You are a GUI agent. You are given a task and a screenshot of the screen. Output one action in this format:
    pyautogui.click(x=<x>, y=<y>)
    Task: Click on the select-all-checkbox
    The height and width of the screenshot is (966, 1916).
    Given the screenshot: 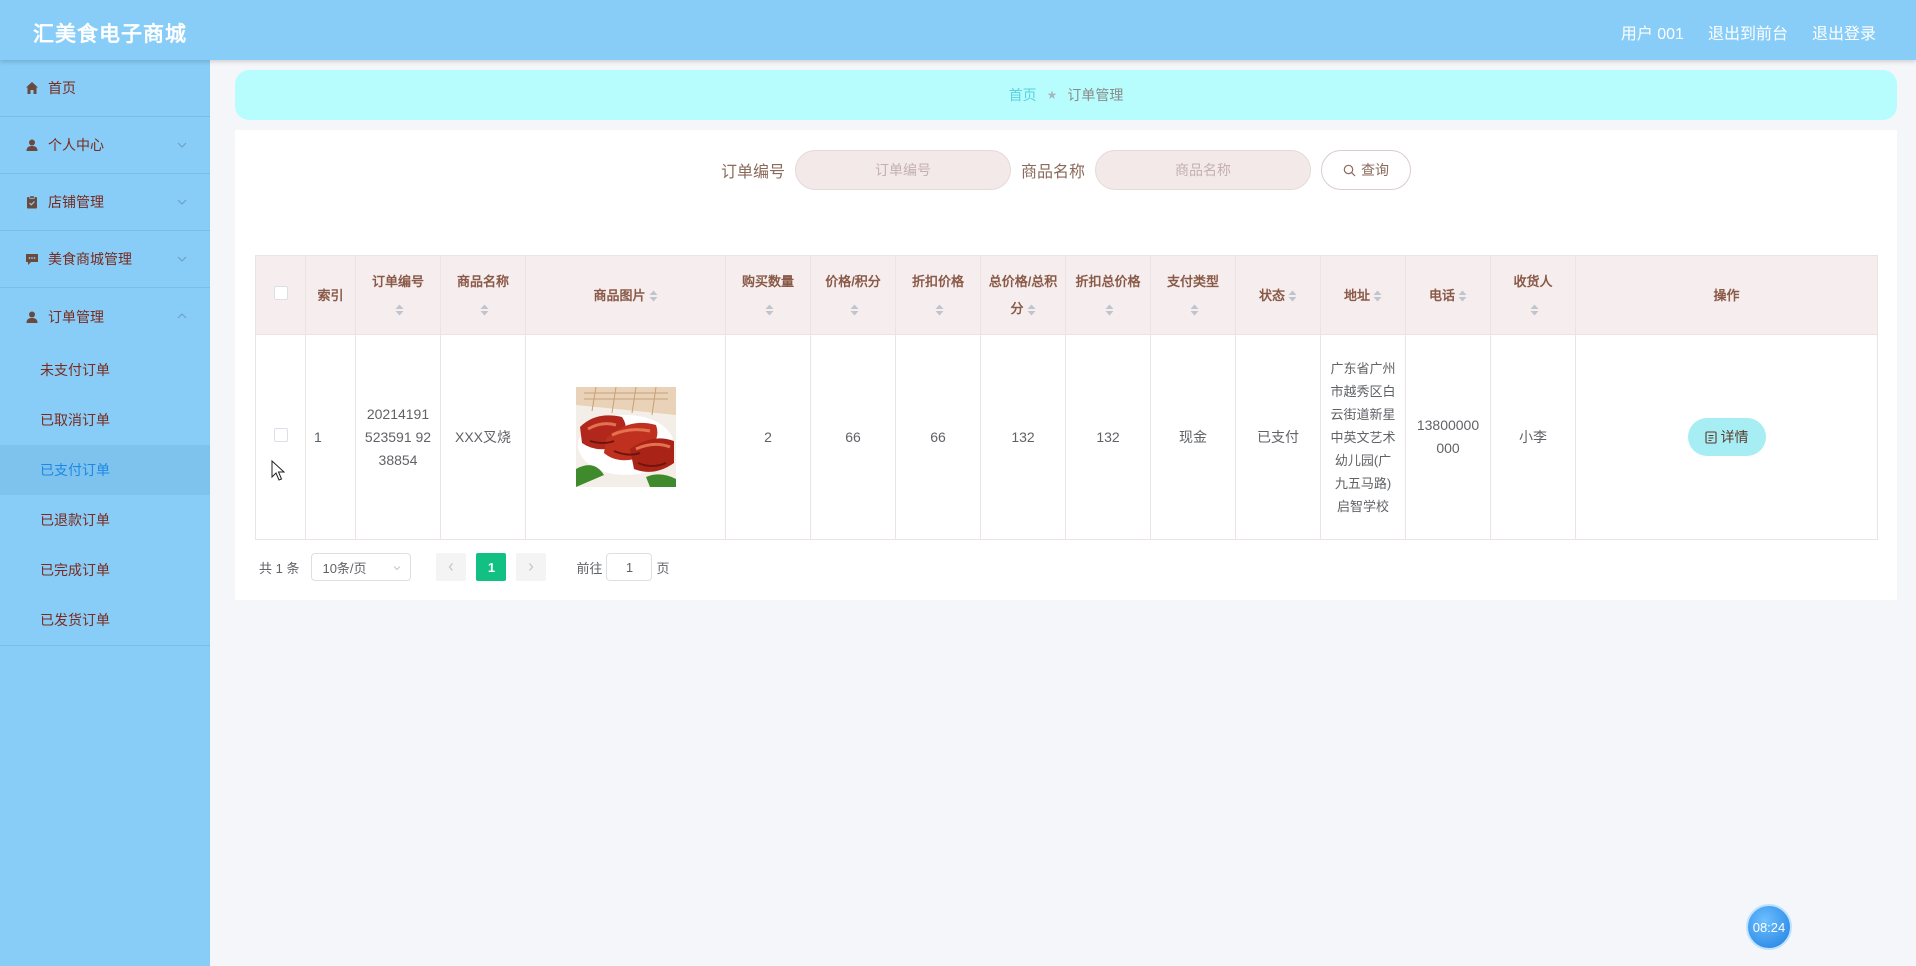 What is the action you would take?
    pyautogui.click(x=280, y=292)
    